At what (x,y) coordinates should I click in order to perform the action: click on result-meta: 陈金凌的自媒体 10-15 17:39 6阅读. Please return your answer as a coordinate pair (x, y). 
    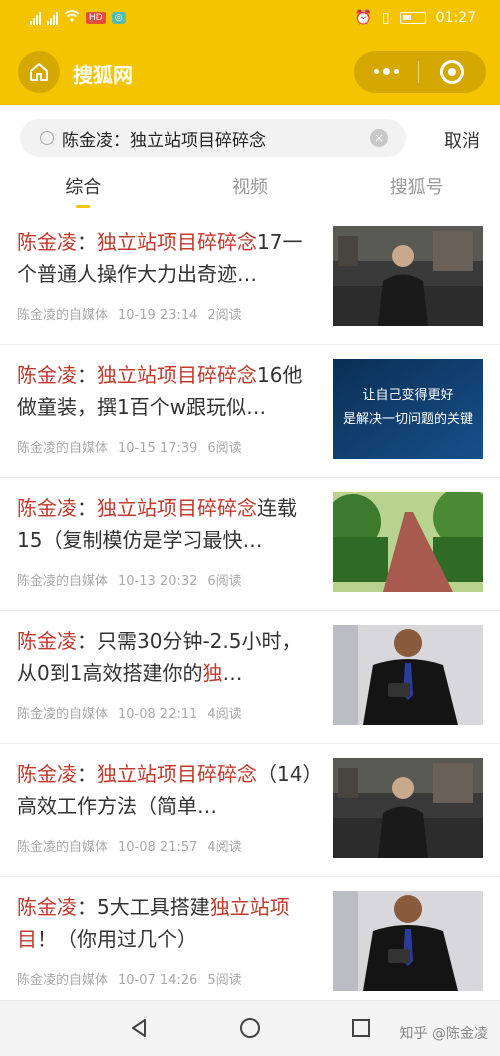
    Looking at the image, I should click on (134, 446).